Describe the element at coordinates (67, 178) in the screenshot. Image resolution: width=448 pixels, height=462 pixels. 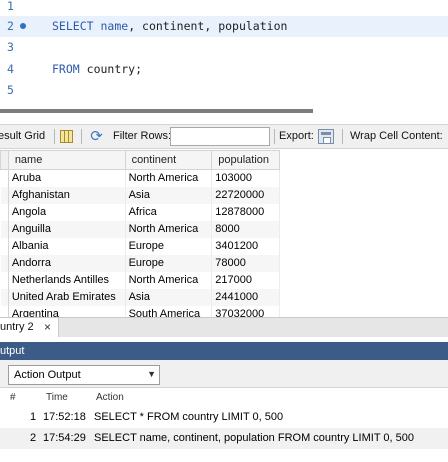
I see `cell-name: Aruba` at that location.